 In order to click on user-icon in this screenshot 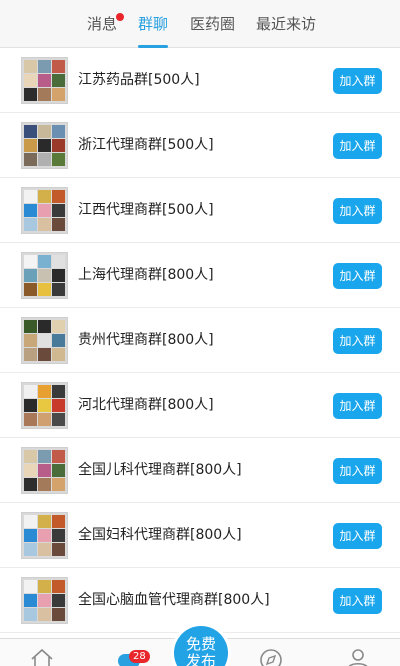, I will do `click(358, 656)`.